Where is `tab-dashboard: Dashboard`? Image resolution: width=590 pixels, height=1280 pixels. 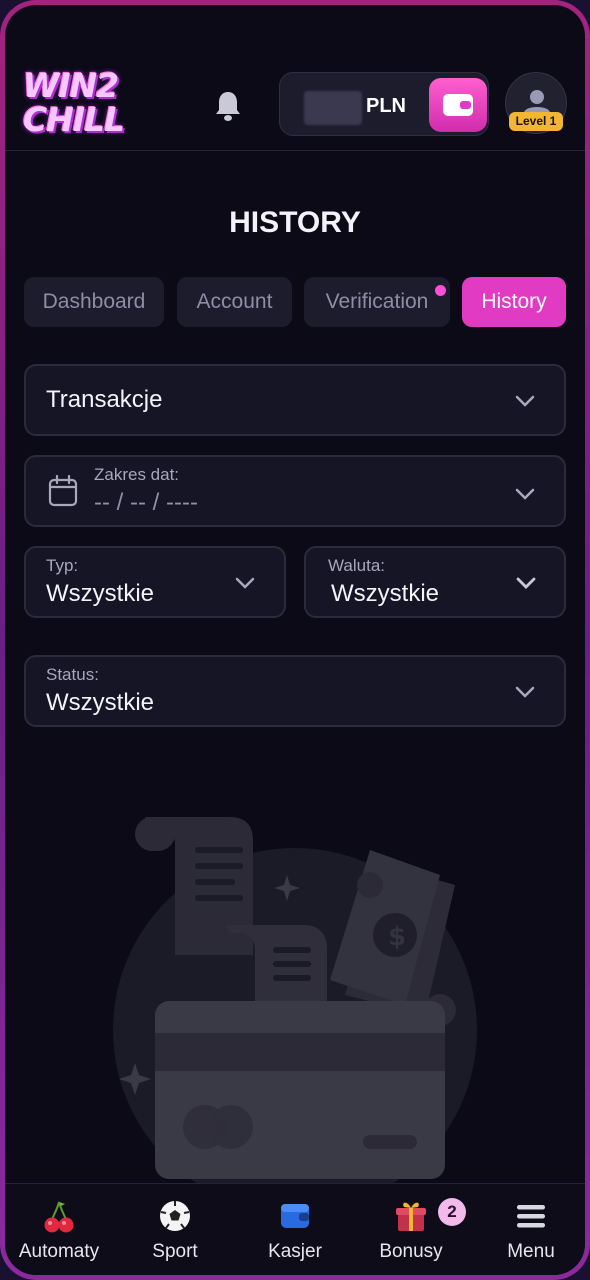
tab-dashboard: Dashboard is located at coordinates (94, 302).